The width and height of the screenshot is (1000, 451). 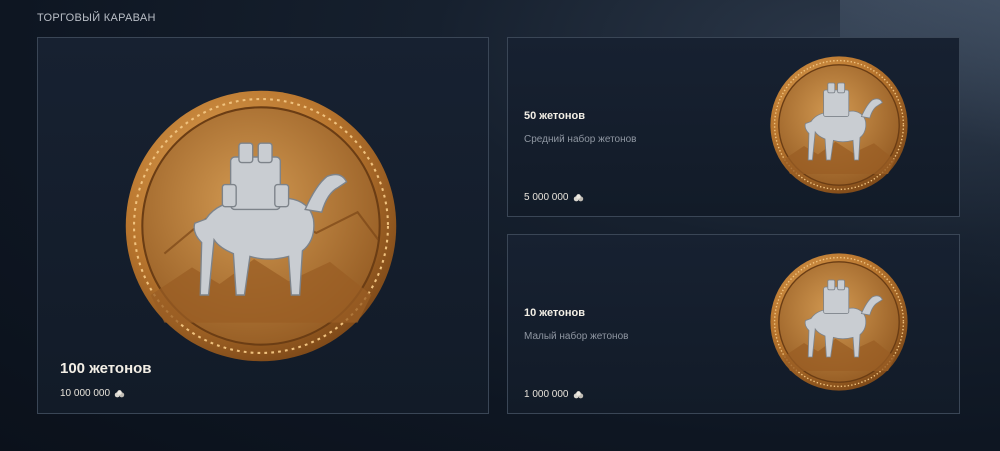 I want to click on offer-subtitle: Средний набор жетонов, so click(x=580, y=139).